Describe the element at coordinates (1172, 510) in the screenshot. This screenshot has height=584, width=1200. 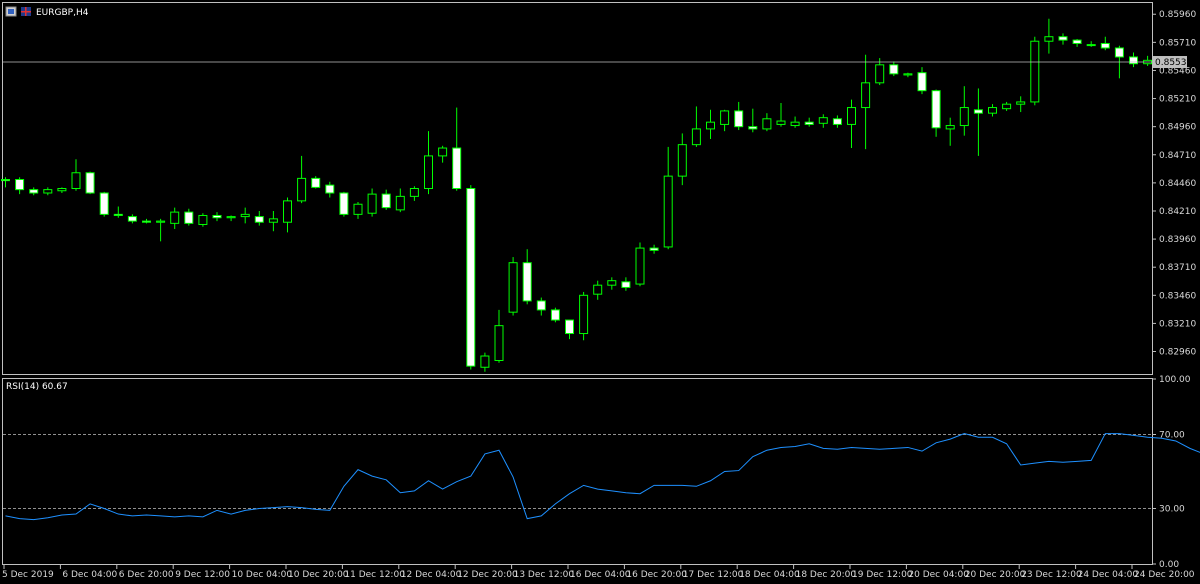
I see `rsi-tick-label: 30.00` at that location.